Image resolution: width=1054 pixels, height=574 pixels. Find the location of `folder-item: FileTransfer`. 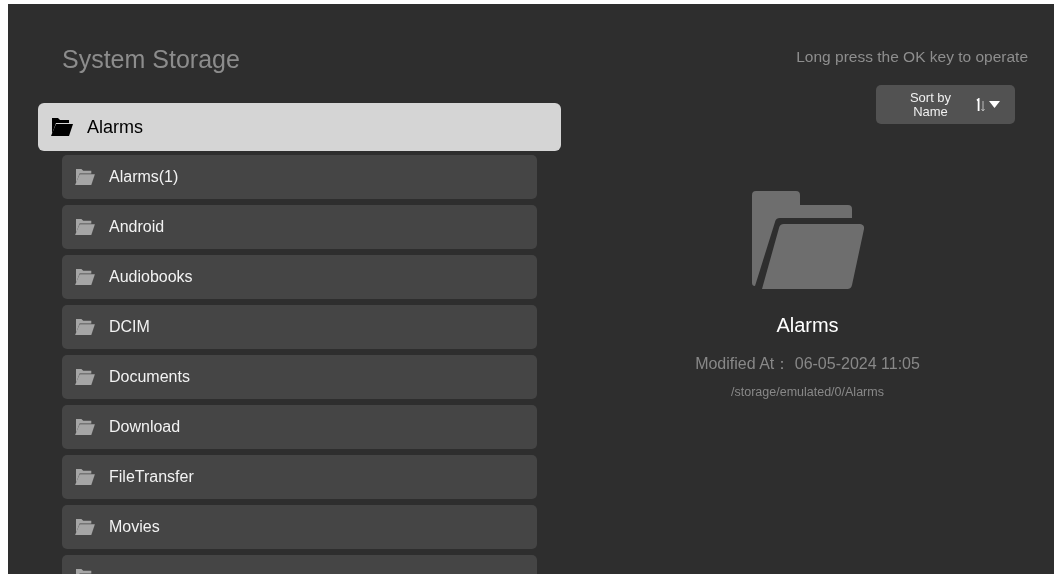

folder-item: FileTransfer is located at coordinates (299, 477).